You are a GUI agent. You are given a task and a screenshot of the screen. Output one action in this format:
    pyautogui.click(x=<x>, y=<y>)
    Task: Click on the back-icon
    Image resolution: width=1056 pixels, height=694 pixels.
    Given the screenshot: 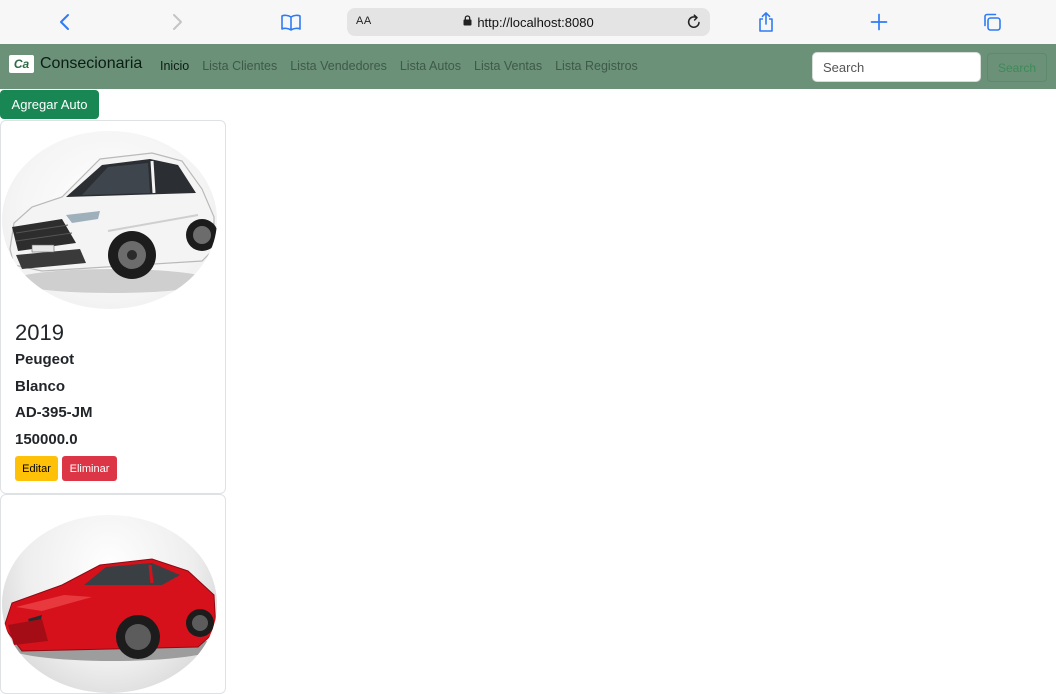 What is the action you would take?
    pyautogui.click(x=65, y=22)
    